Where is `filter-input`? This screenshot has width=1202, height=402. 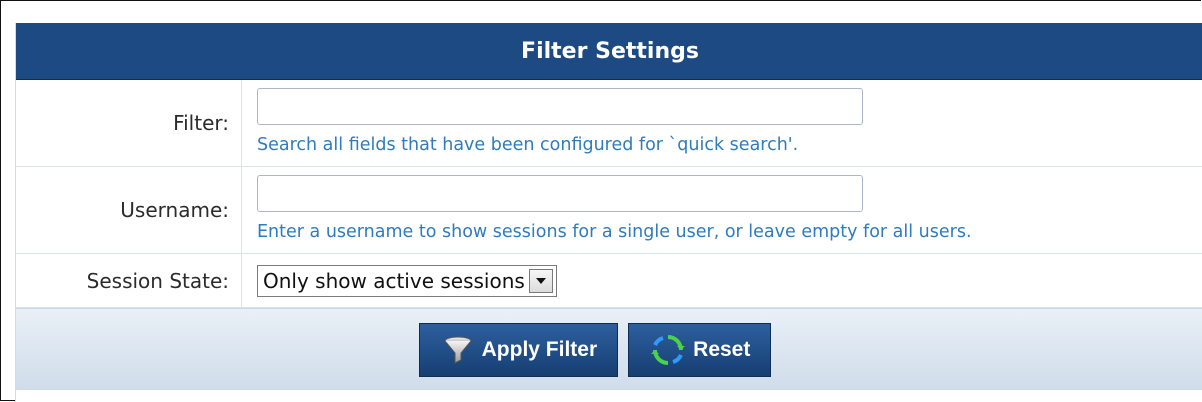 filter-input is located at coordinates (560, 106).